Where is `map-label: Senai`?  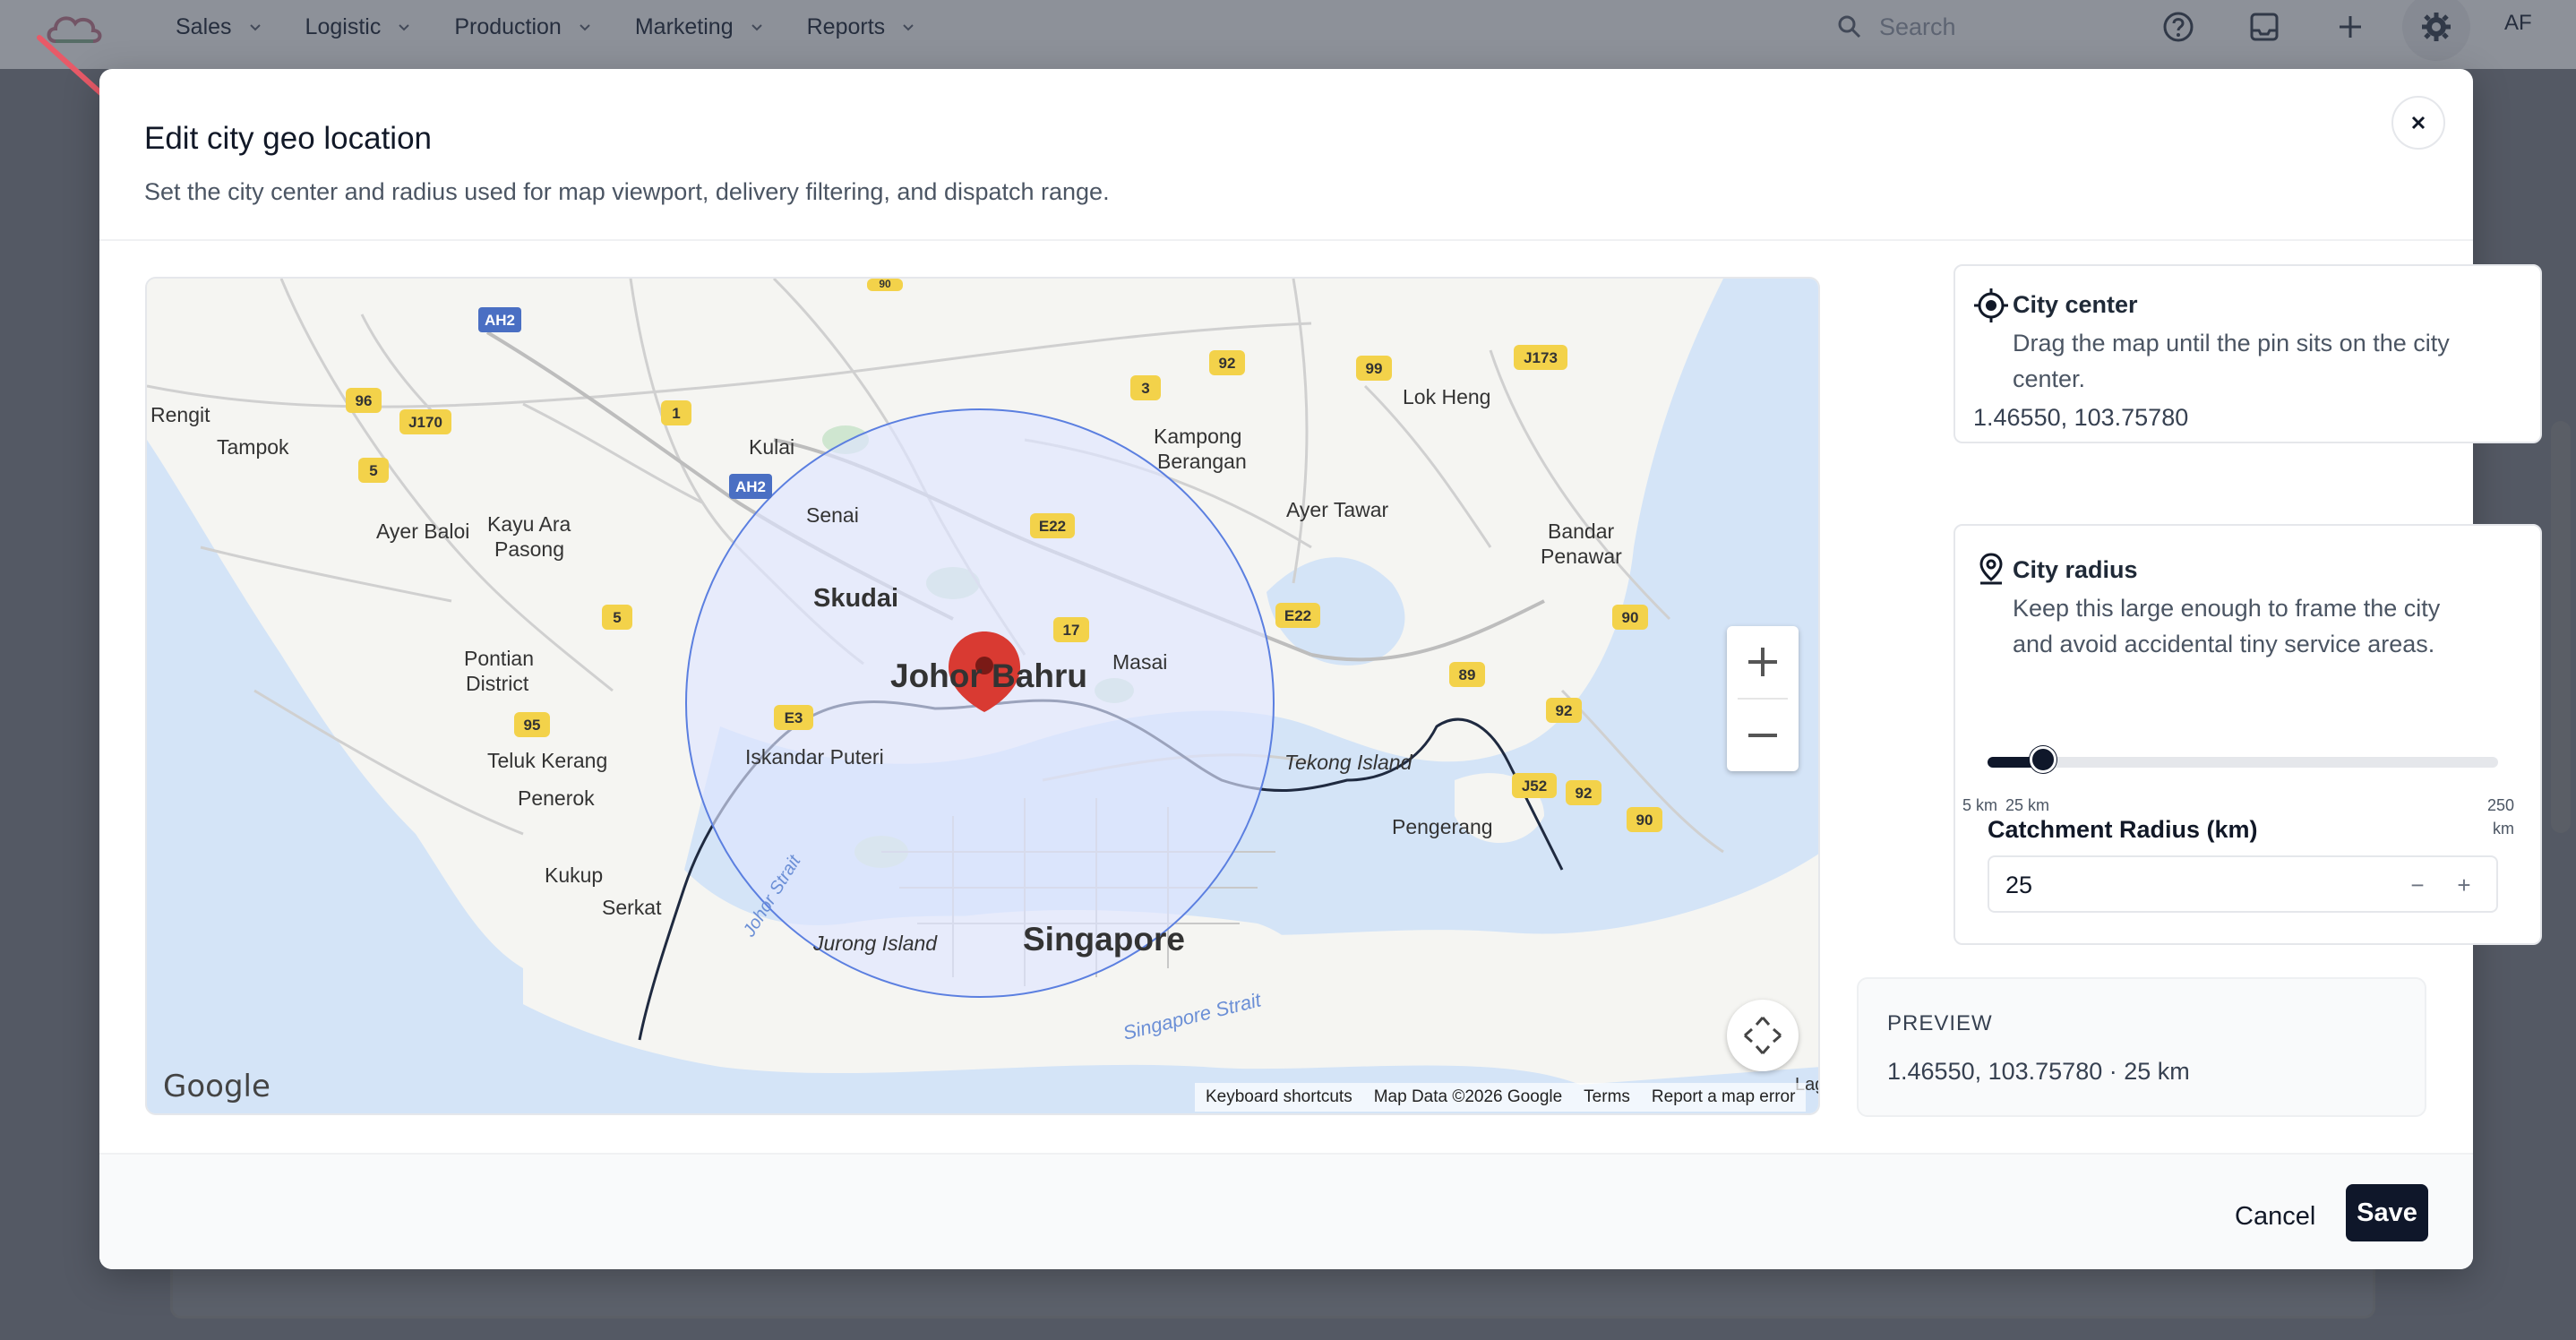 map-label: Senai is located at coordinates (832, 515).